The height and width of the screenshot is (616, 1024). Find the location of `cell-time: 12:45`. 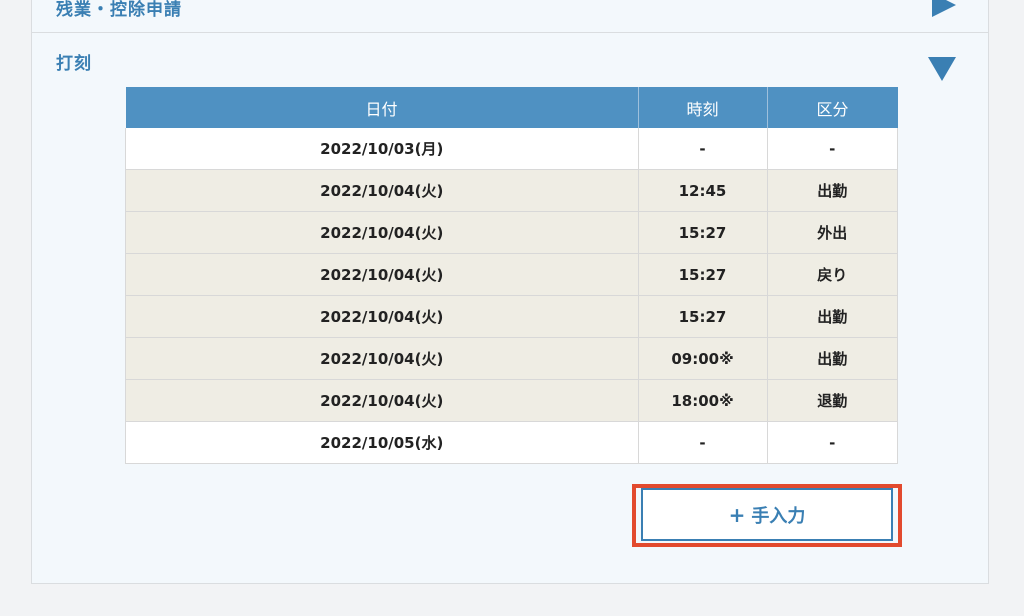

cell-time: 12:45 is located at coordinates (703, 190).